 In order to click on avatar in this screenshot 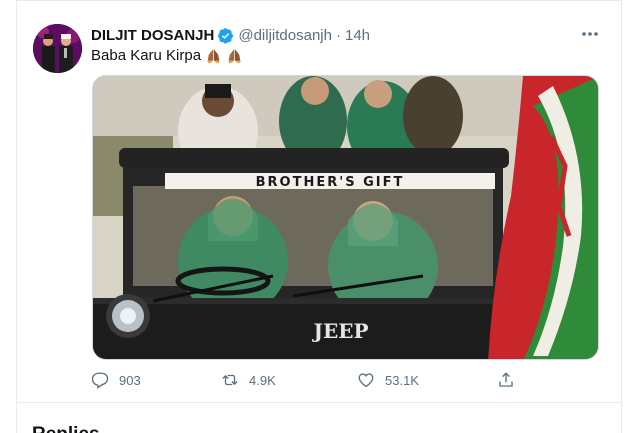, I will do `click(57, 48)`.